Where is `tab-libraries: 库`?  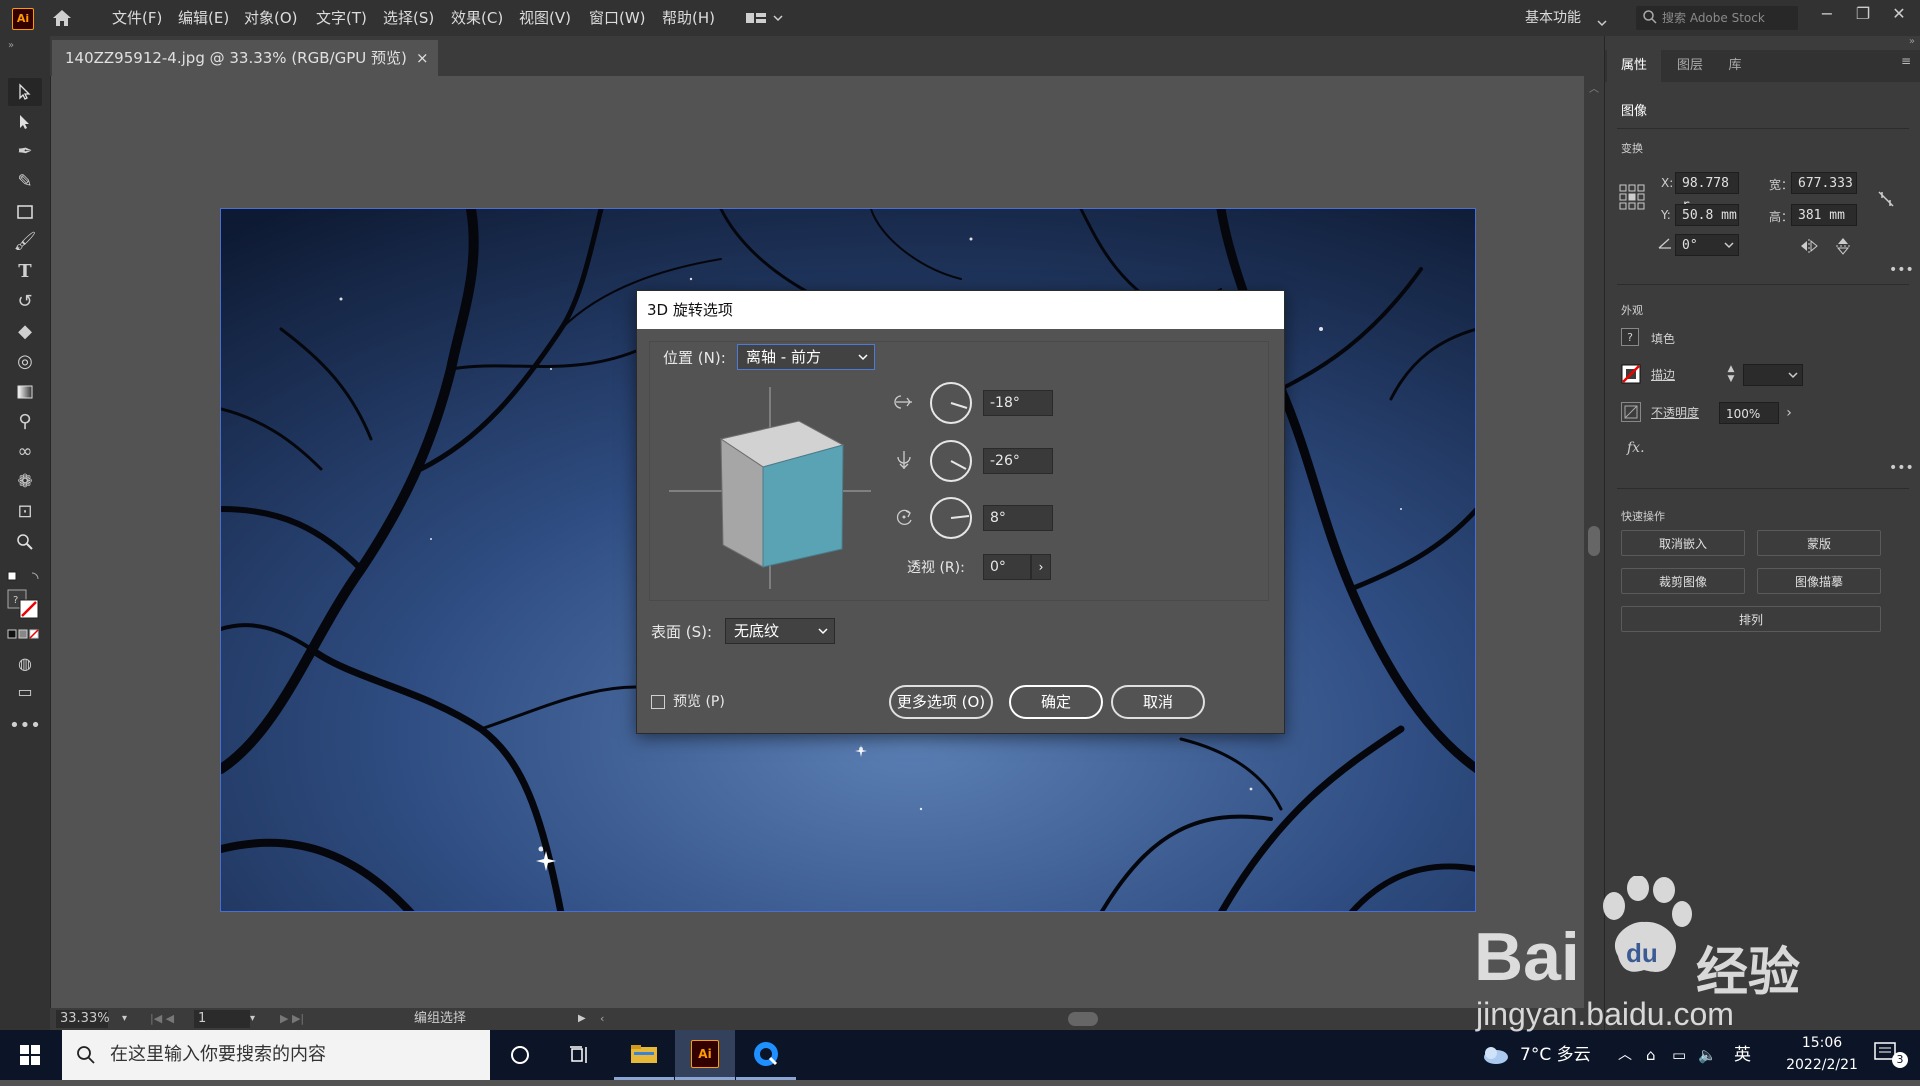
tab-libraries: 库 is located at coordinates (1735, 66).